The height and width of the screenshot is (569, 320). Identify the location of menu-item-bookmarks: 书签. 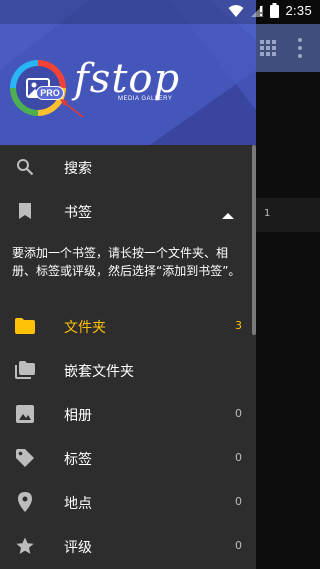
(128, 211).